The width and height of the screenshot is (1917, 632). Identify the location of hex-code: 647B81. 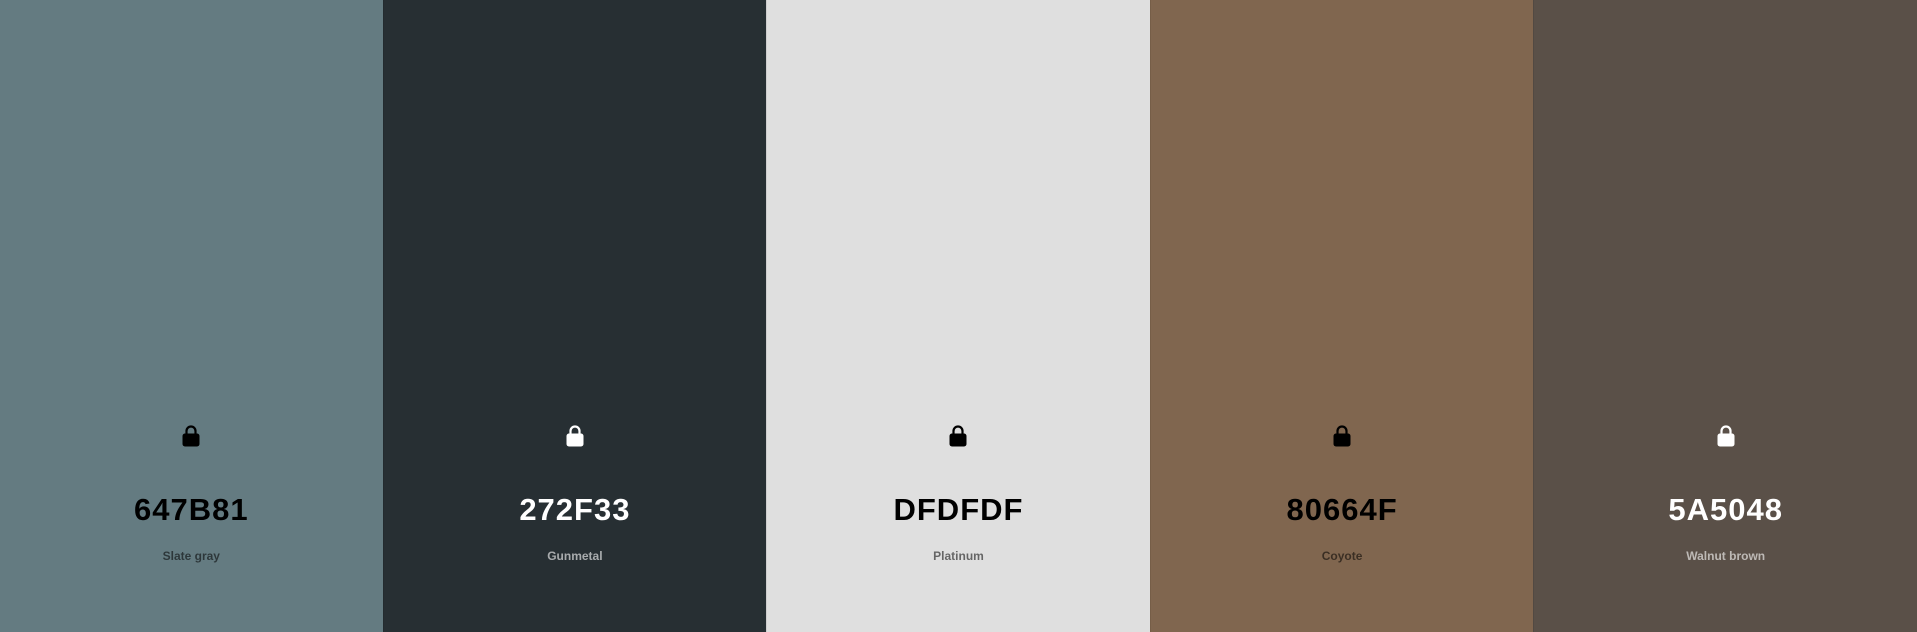
(191, 510).